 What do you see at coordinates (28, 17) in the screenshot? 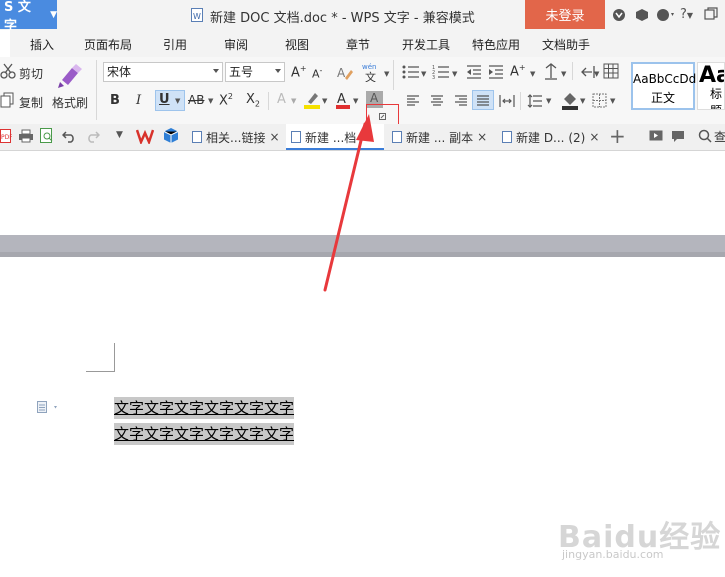
I see `app-menu-button: S 文字 ▼` at bounding box center [28, 17].